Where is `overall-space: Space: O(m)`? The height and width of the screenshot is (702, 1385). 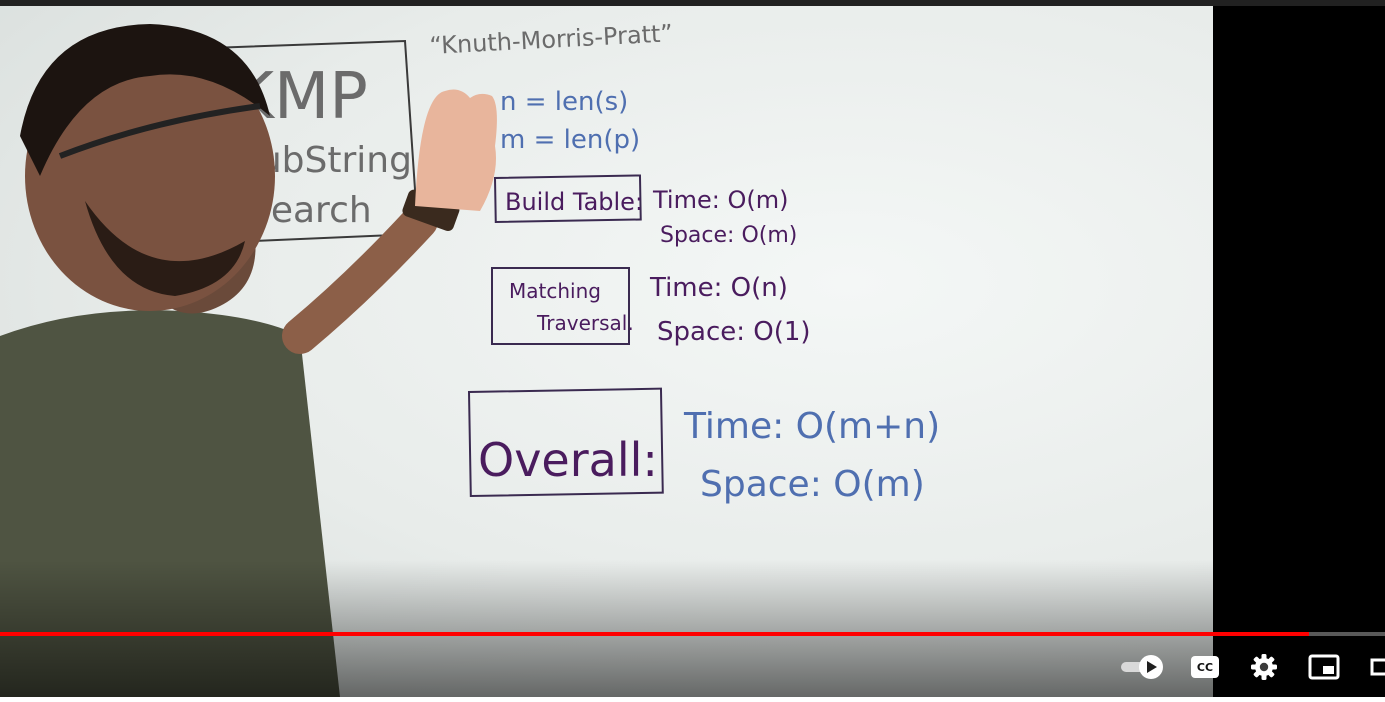
overall-space: Space: O(m) is located at coordinates (812, 484).